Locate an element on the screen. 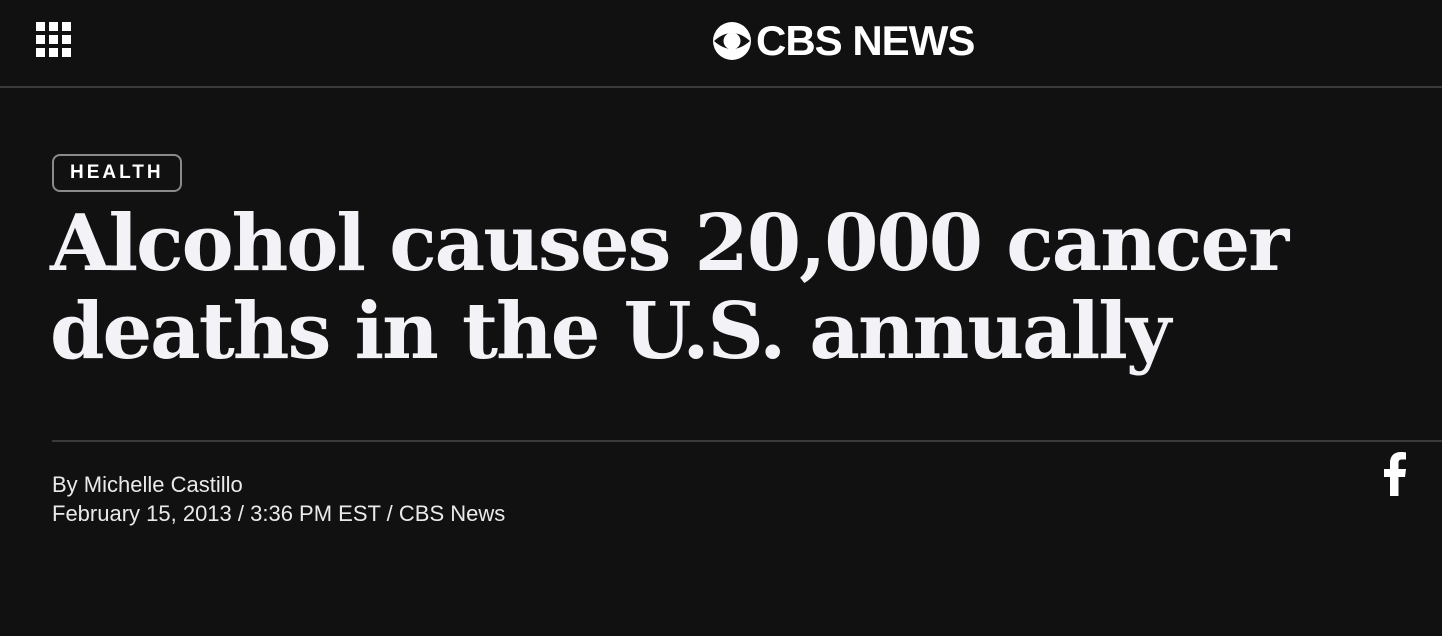 Image resolution: width=1442 pixels, height=636 pixels. top-bar: CBS NEWS is located at coordinates (721, 44).